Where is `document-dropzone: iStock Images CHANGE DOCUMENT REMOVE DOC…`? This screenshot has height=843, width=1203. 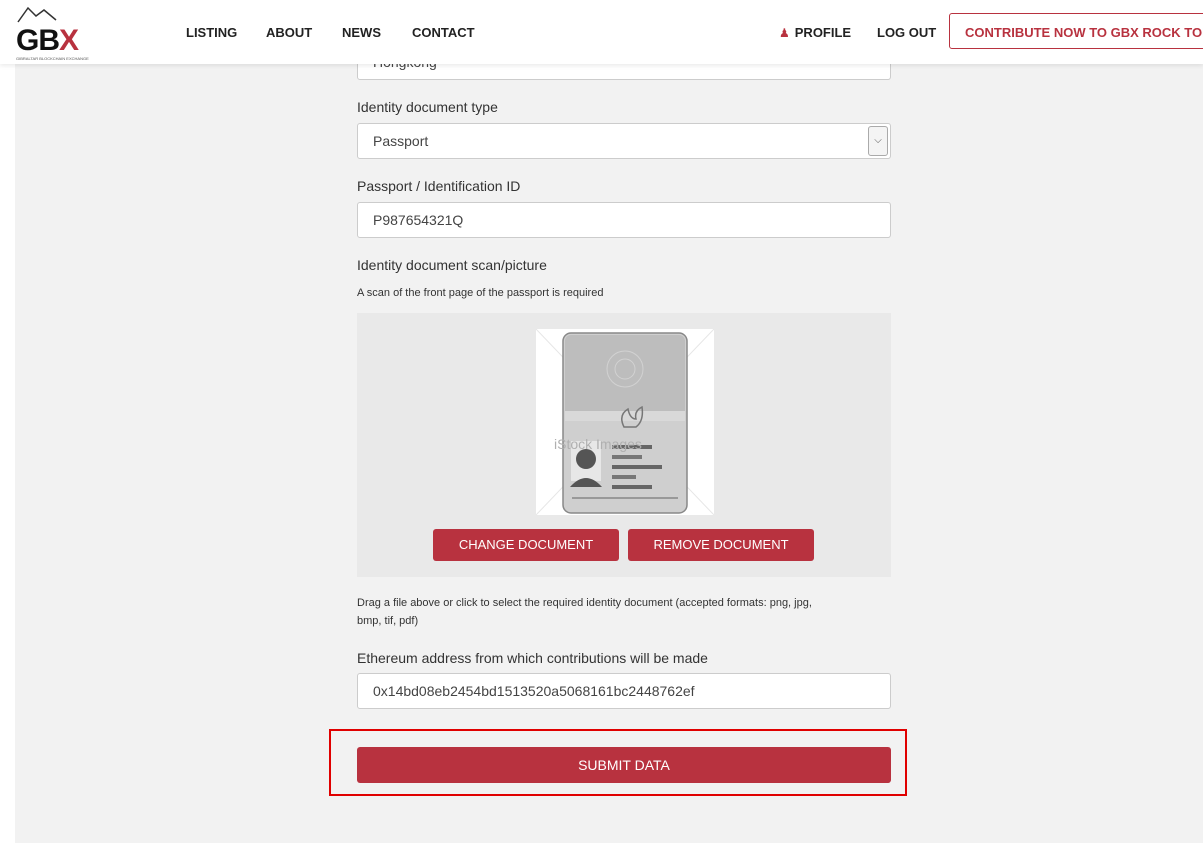 document-dropzone: iStock Images CHANGE DOCUMENT REMOVE DOC… is located at coordinates (624, 445).